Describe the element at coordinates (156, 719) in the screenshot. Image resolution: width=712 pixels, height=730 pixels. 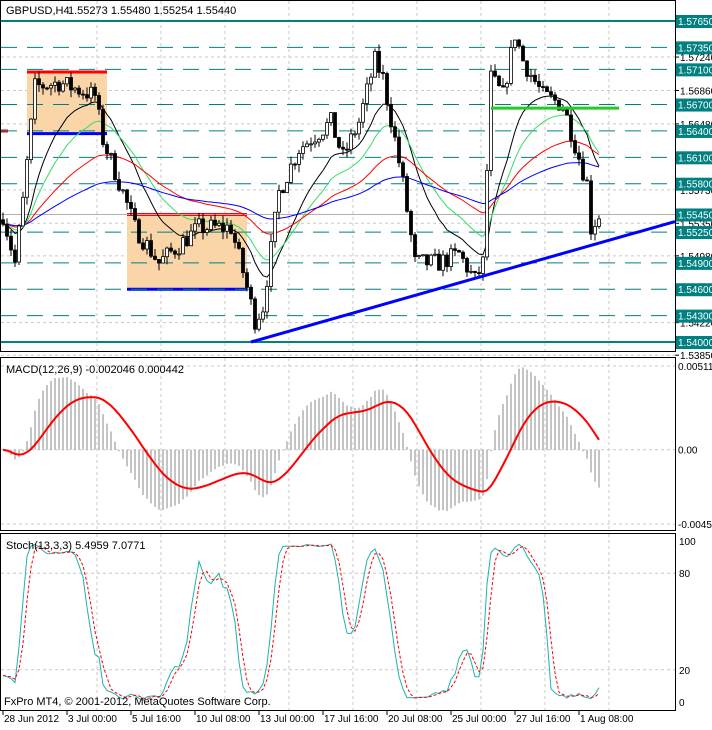
I see `time-label: 5 Jul 16:00` at that location.